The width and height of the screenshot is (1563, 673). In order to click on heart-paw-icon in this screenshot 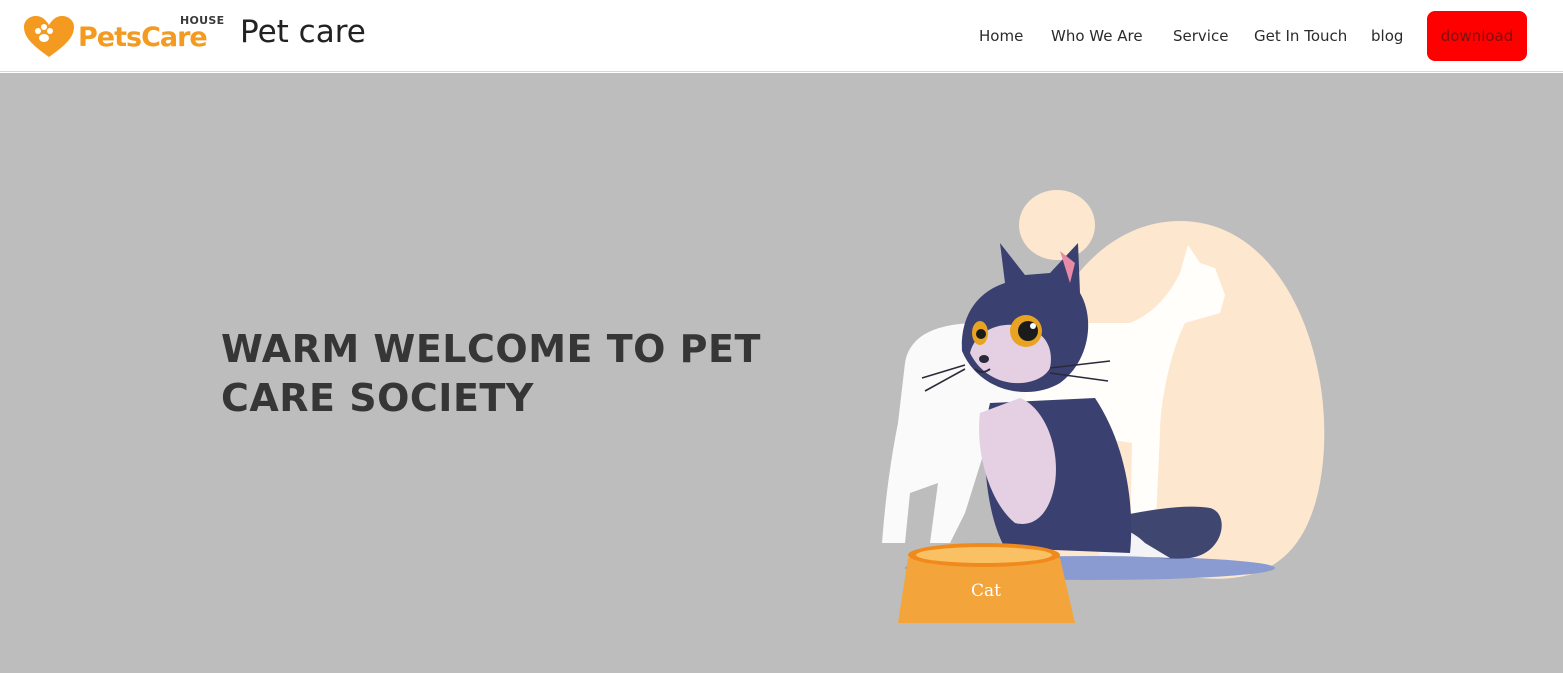, I will do `click(49, 36)`.